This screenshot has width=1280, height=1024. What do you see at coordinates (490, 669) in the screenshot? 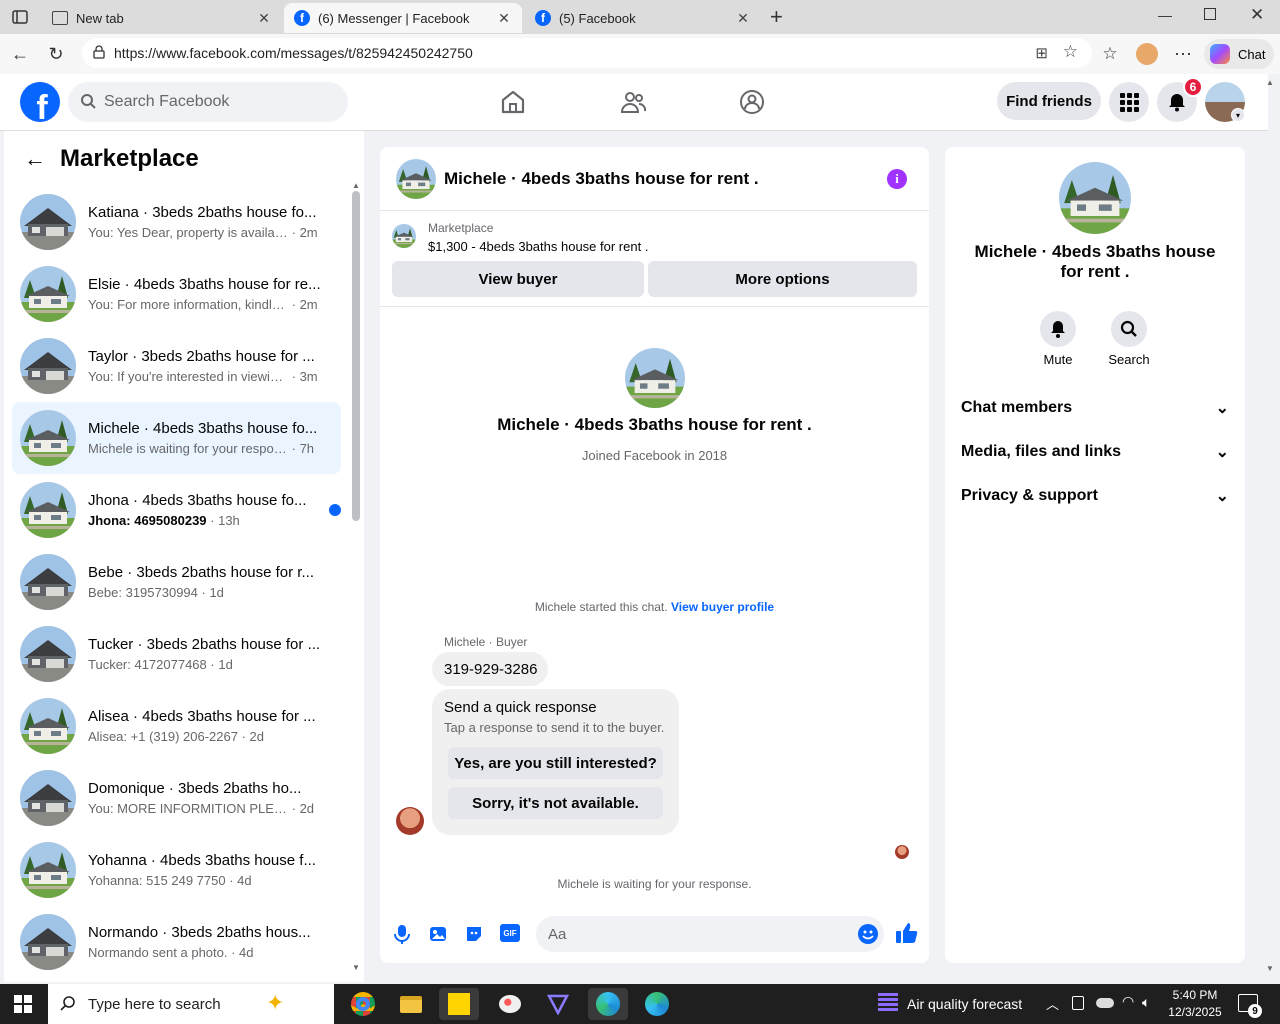
I see `message-bubble: 319-929-3286` at bounding box center [490, 669].